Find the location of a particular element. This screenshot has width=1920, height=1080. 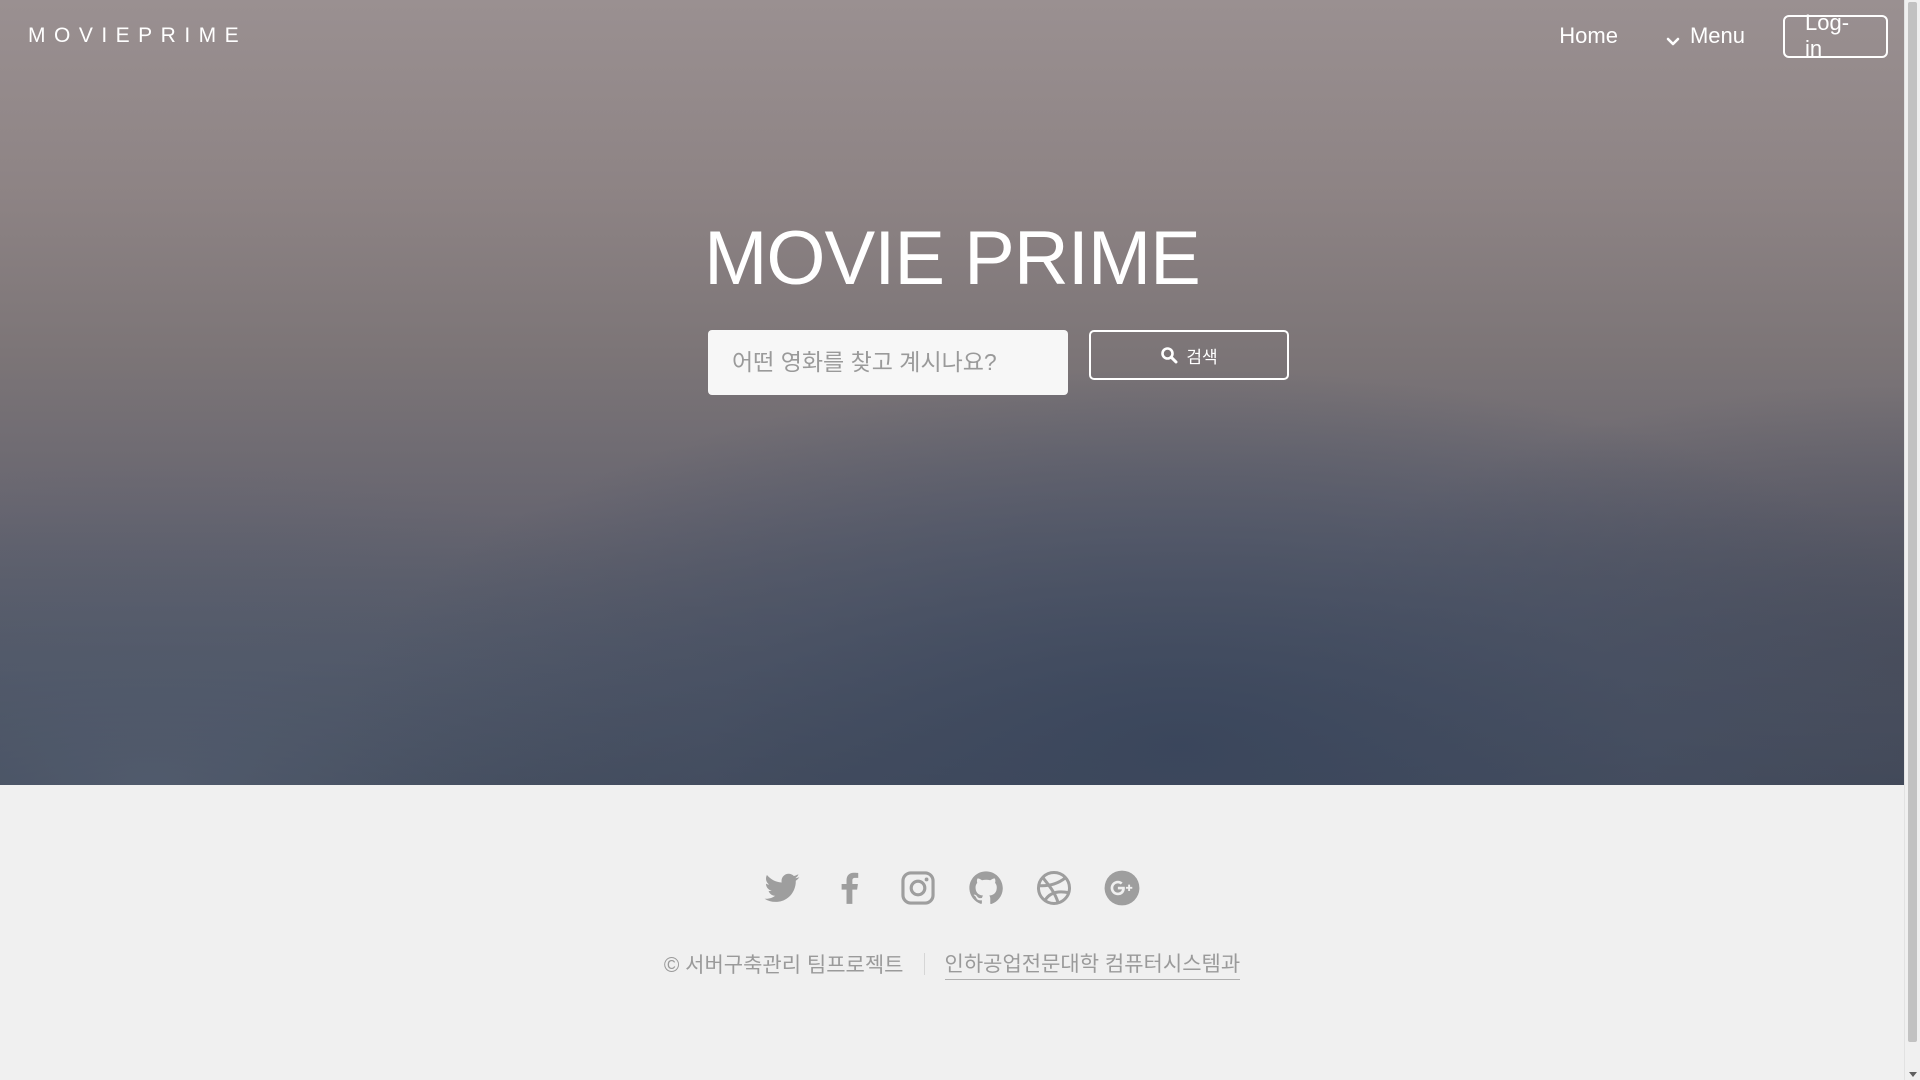

nav-home-link: Home is located at coordinates (1588, 36).